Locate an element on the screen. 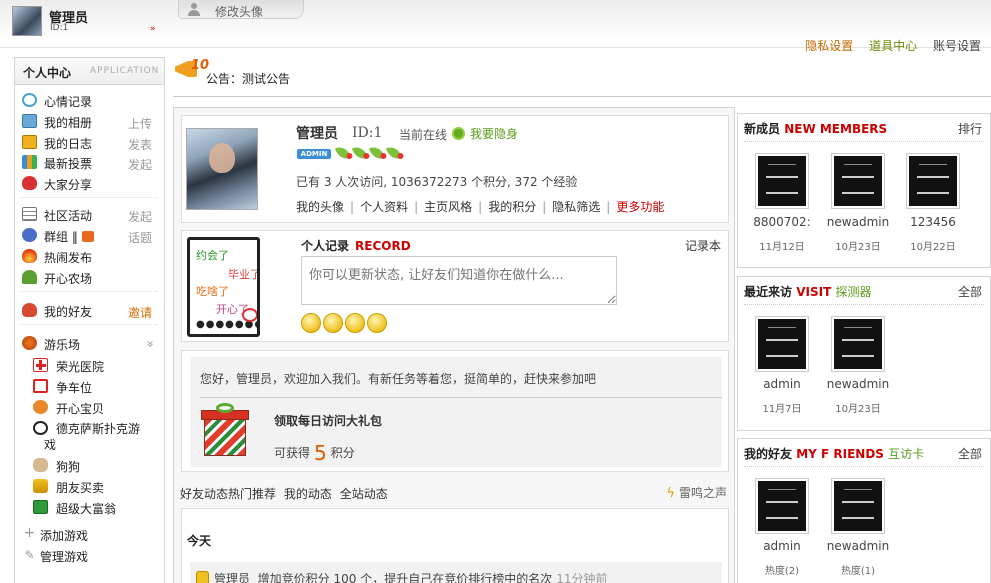 The image size is (991, 583). go-invisible-link: 我要隐身 is located at coordinates (494, 133).